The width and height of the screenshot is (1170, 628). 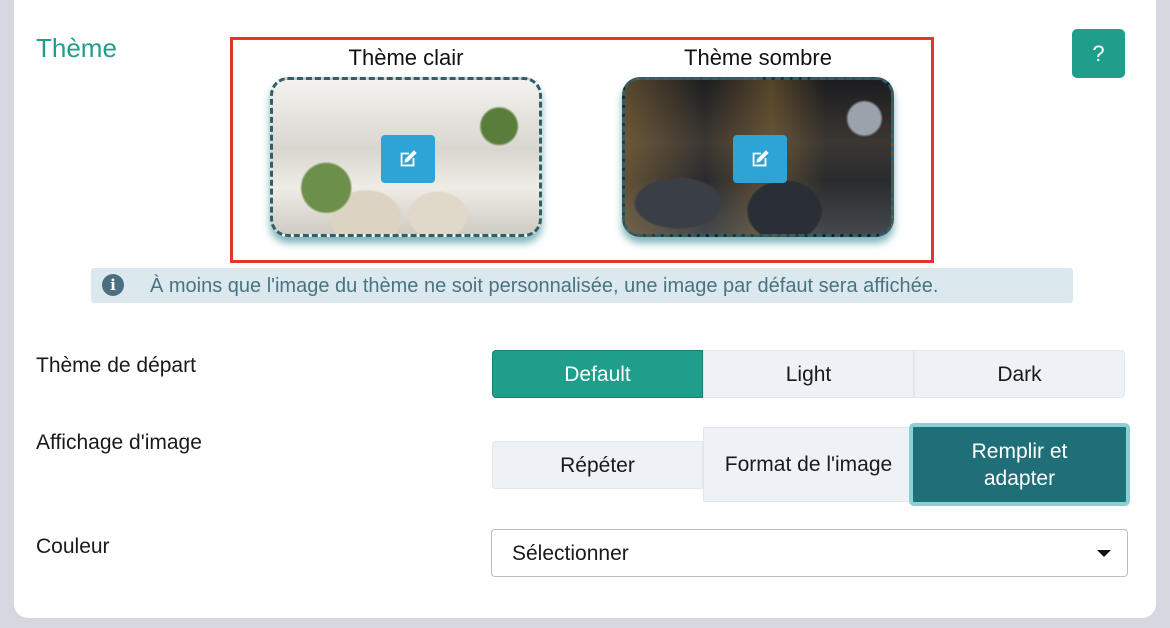 What do you see at coordinates (758, 57) in the screenshot?
I see `dark-theme-label: Thème sombre` at bounding box center [758, 57].